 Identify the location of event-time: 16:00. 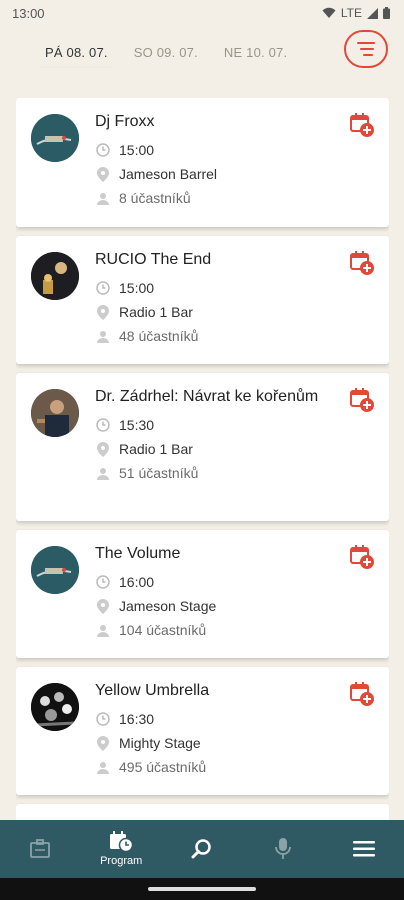
(234, 582).